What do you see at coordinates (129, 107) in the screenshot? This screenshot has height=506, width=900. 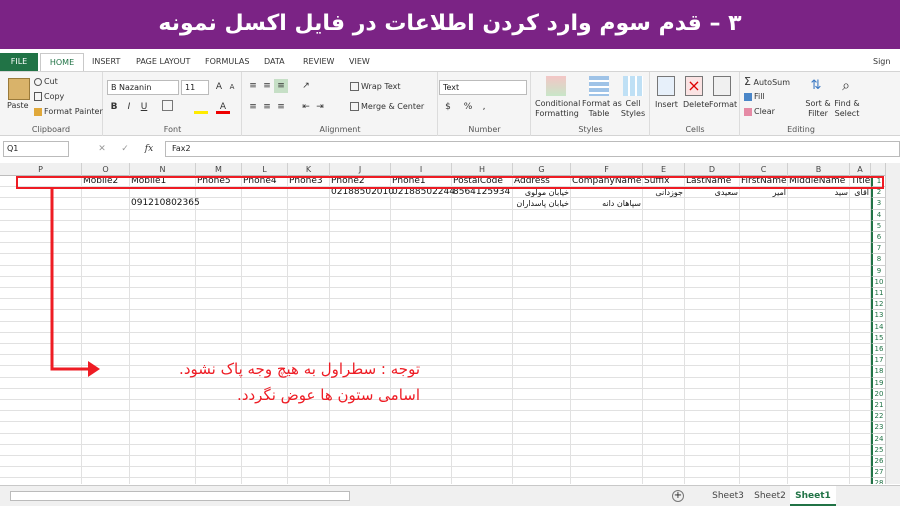 I see `italic-button: I` at bounding box center [129, 107].